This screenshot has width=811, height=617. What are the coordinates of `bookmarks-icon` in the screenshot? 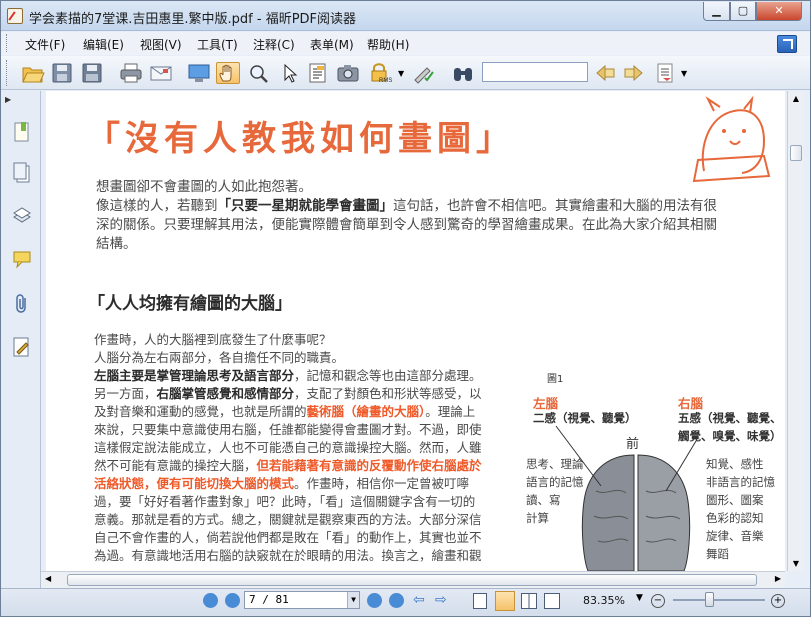 It's located at (22, 132).